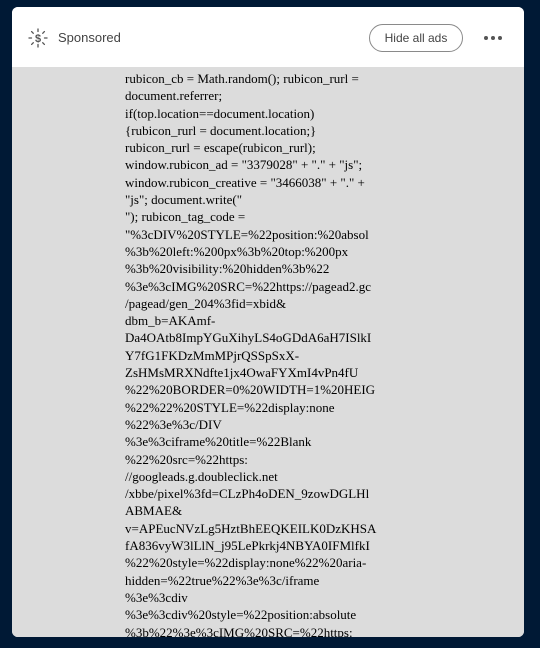  What do you see at coordinates (230, 407) in the screenshot?
I see `ad-script-line: %22%22%20STYLE=%22display:none` at bounding box center [230, 407].